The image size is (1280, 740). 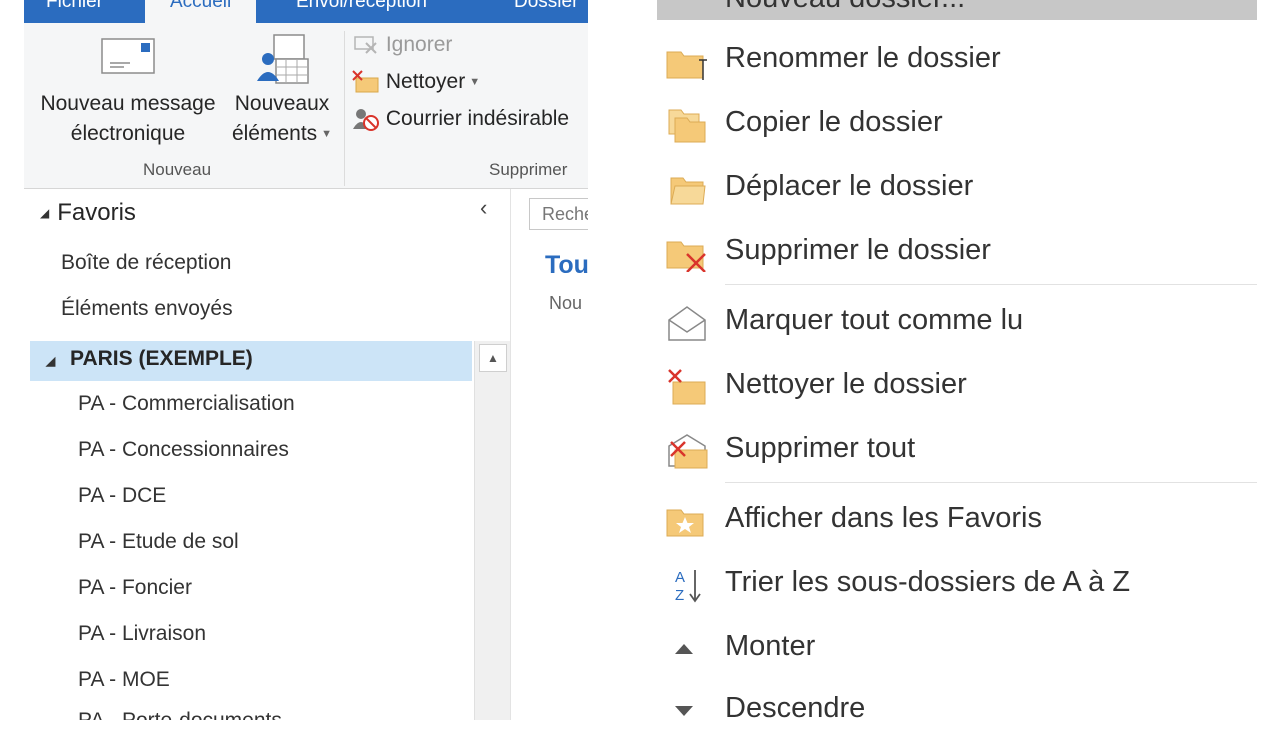 I want to click on filter-all-tab: Tou, so click(x=566, y=265).